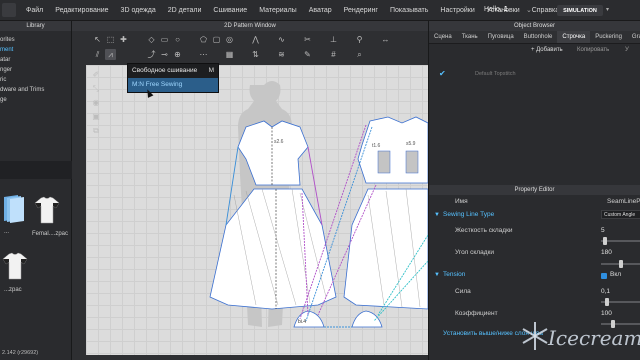 This screenshot has height=360, width=640. Describe the element at coordinates (534, 190) in the screenshot. I see `property-editor-title: Property Editor` at that location.